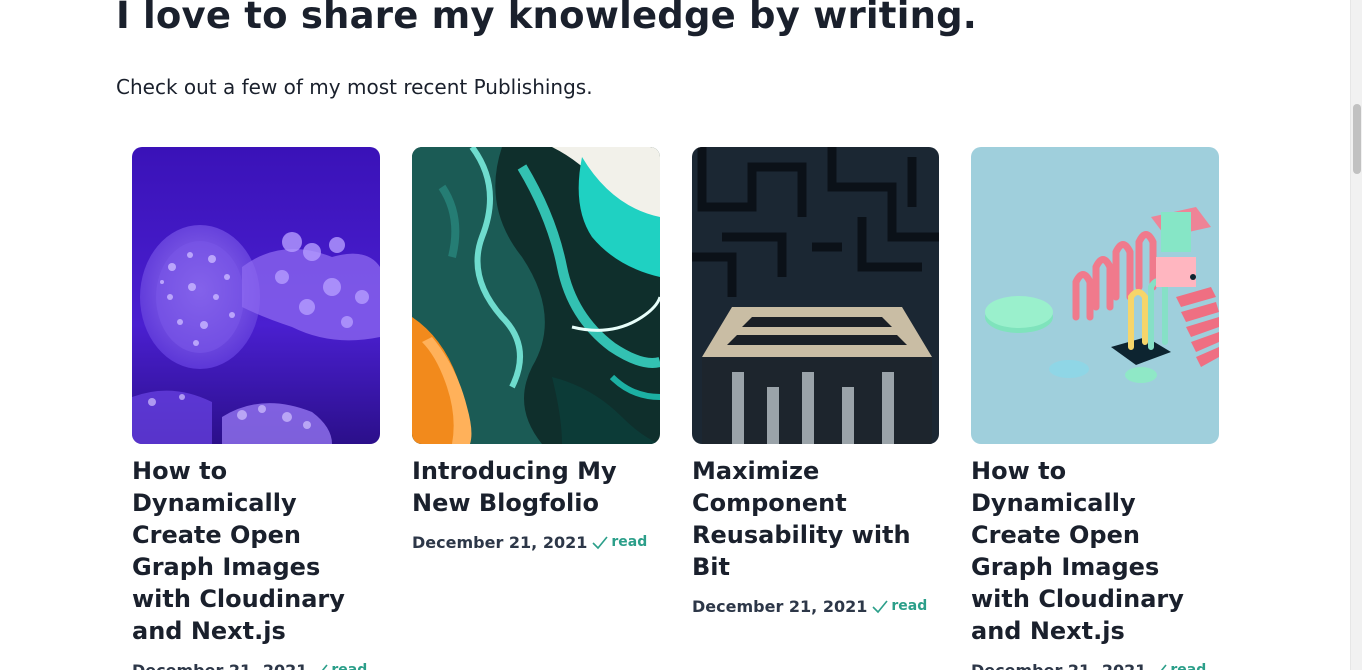  Describe the element at coordinates (536, 487) in the screenshot. I see `post-title: Introducing My New Blogfolio` at that location.